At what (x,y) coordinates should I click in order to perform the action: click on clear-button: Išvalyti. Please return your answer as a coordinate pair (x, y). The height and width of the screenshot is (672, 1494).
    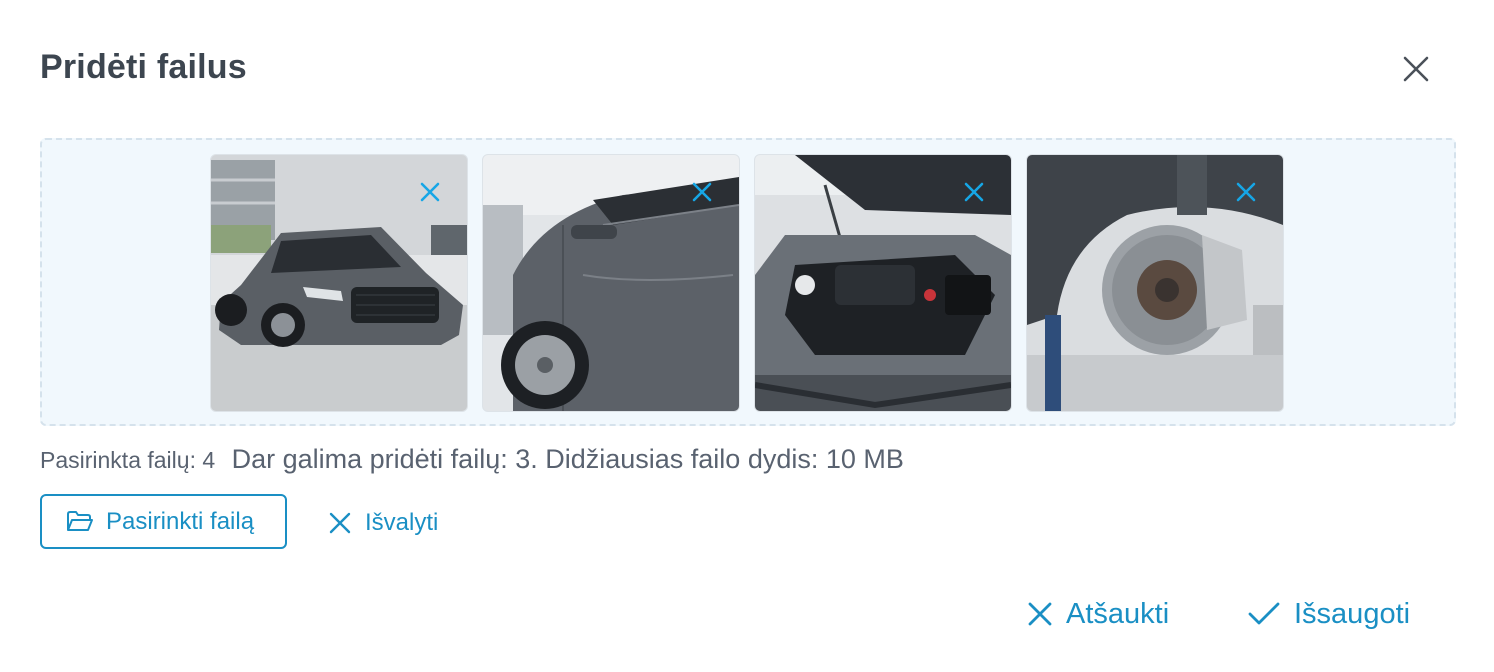
    Looking at the image, I should click on (383, 523).